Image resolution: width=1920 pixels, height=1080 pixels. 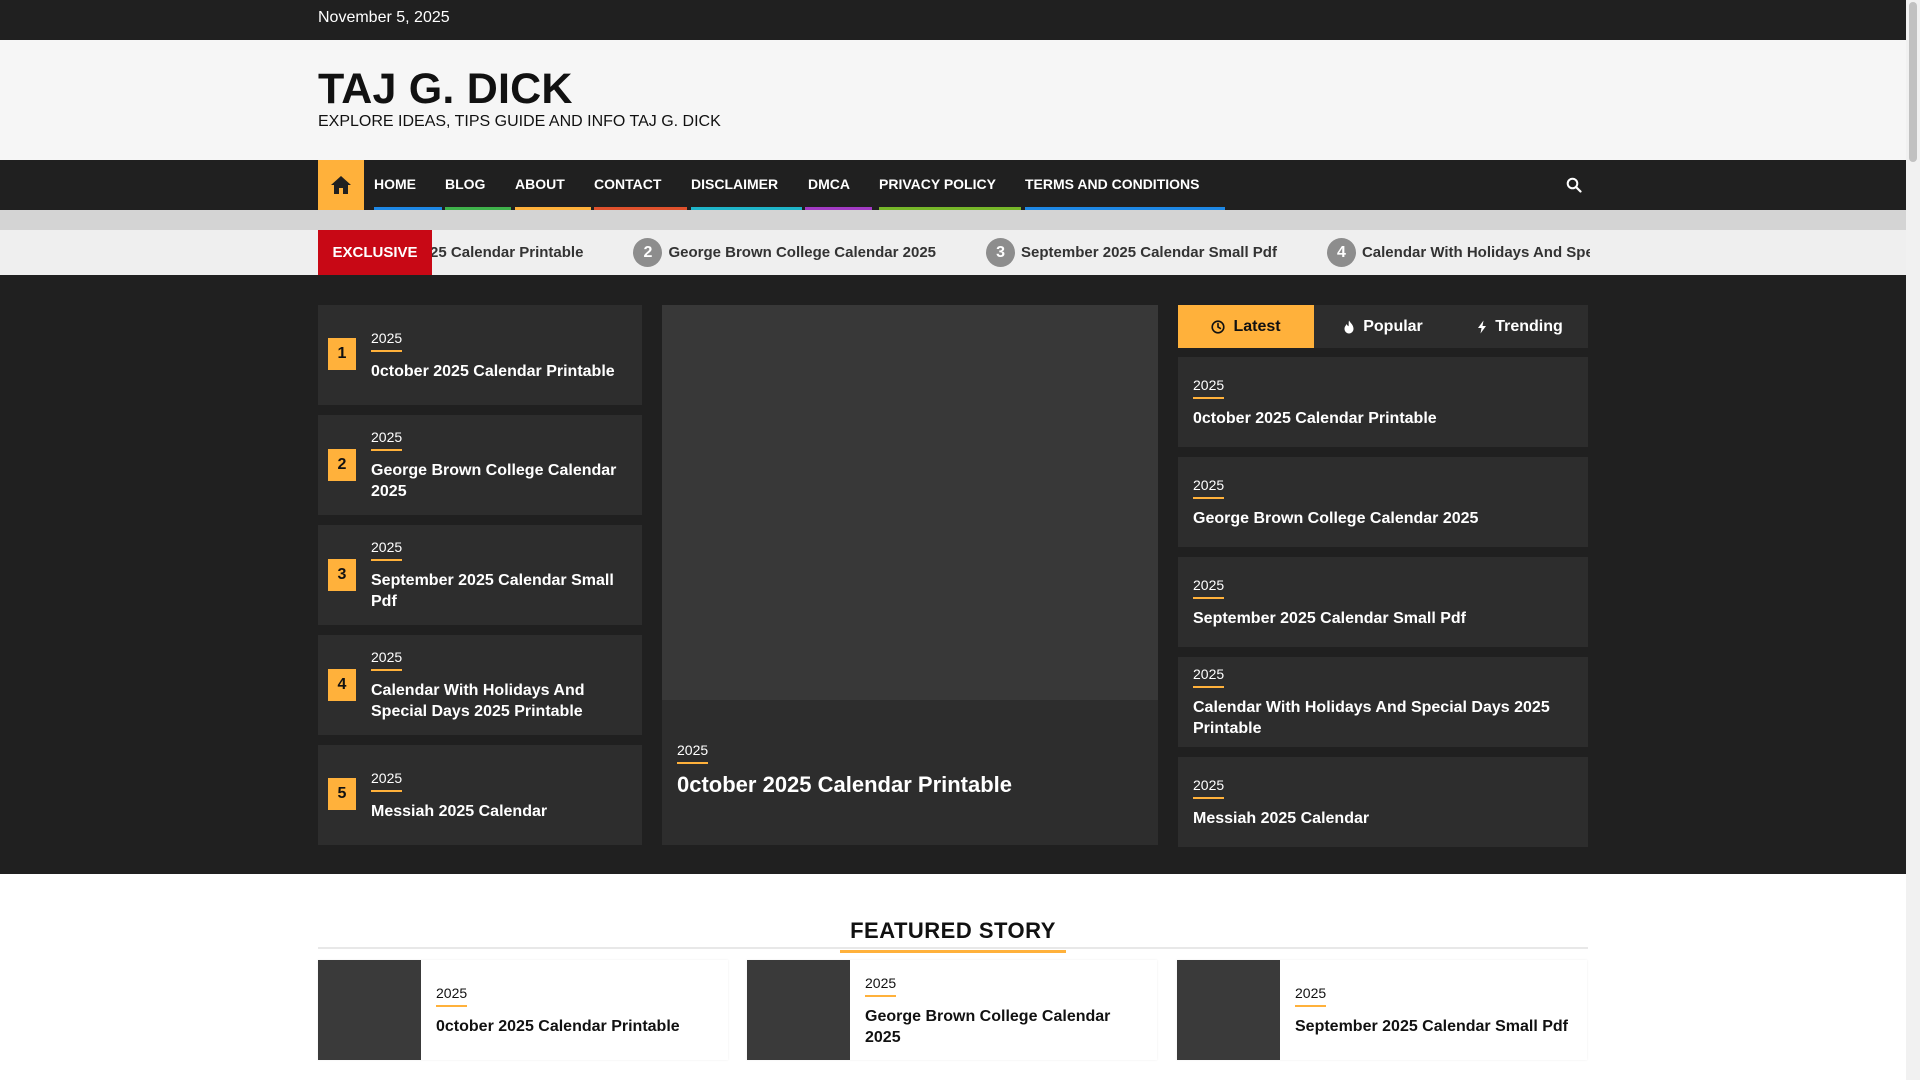 I want to click on featured-story-heading: FEATURED STORY, so click(x=953, y=935).